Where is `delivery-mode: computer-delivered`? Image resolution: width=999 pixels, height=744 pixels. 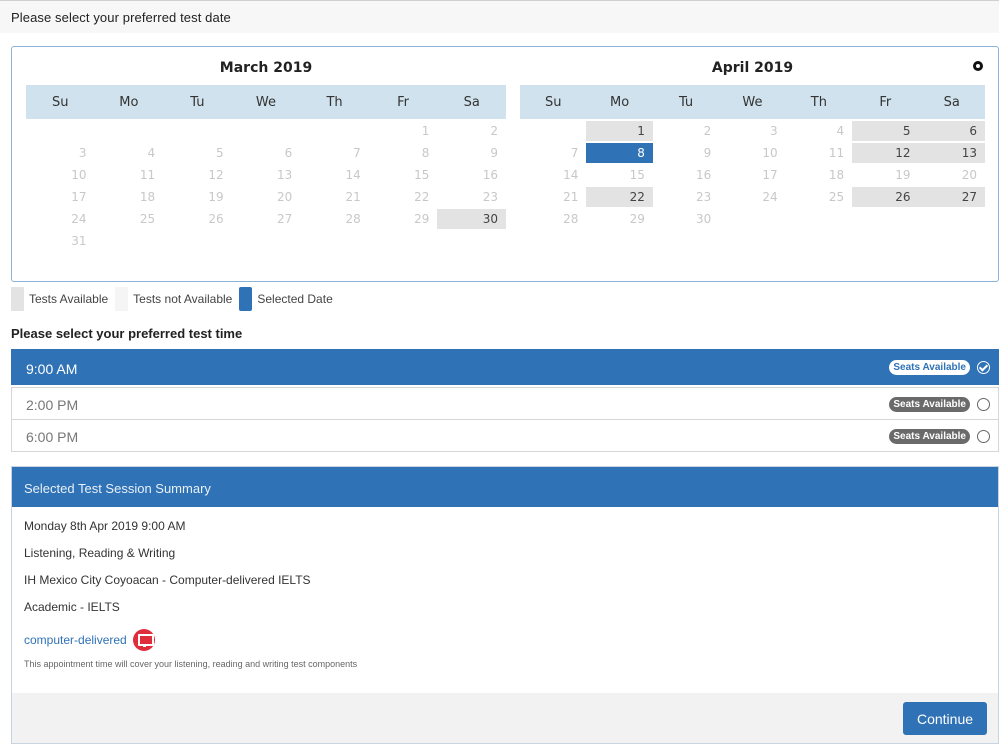
delivery-mode: computer-delivered is located at coordinates (511, 640).